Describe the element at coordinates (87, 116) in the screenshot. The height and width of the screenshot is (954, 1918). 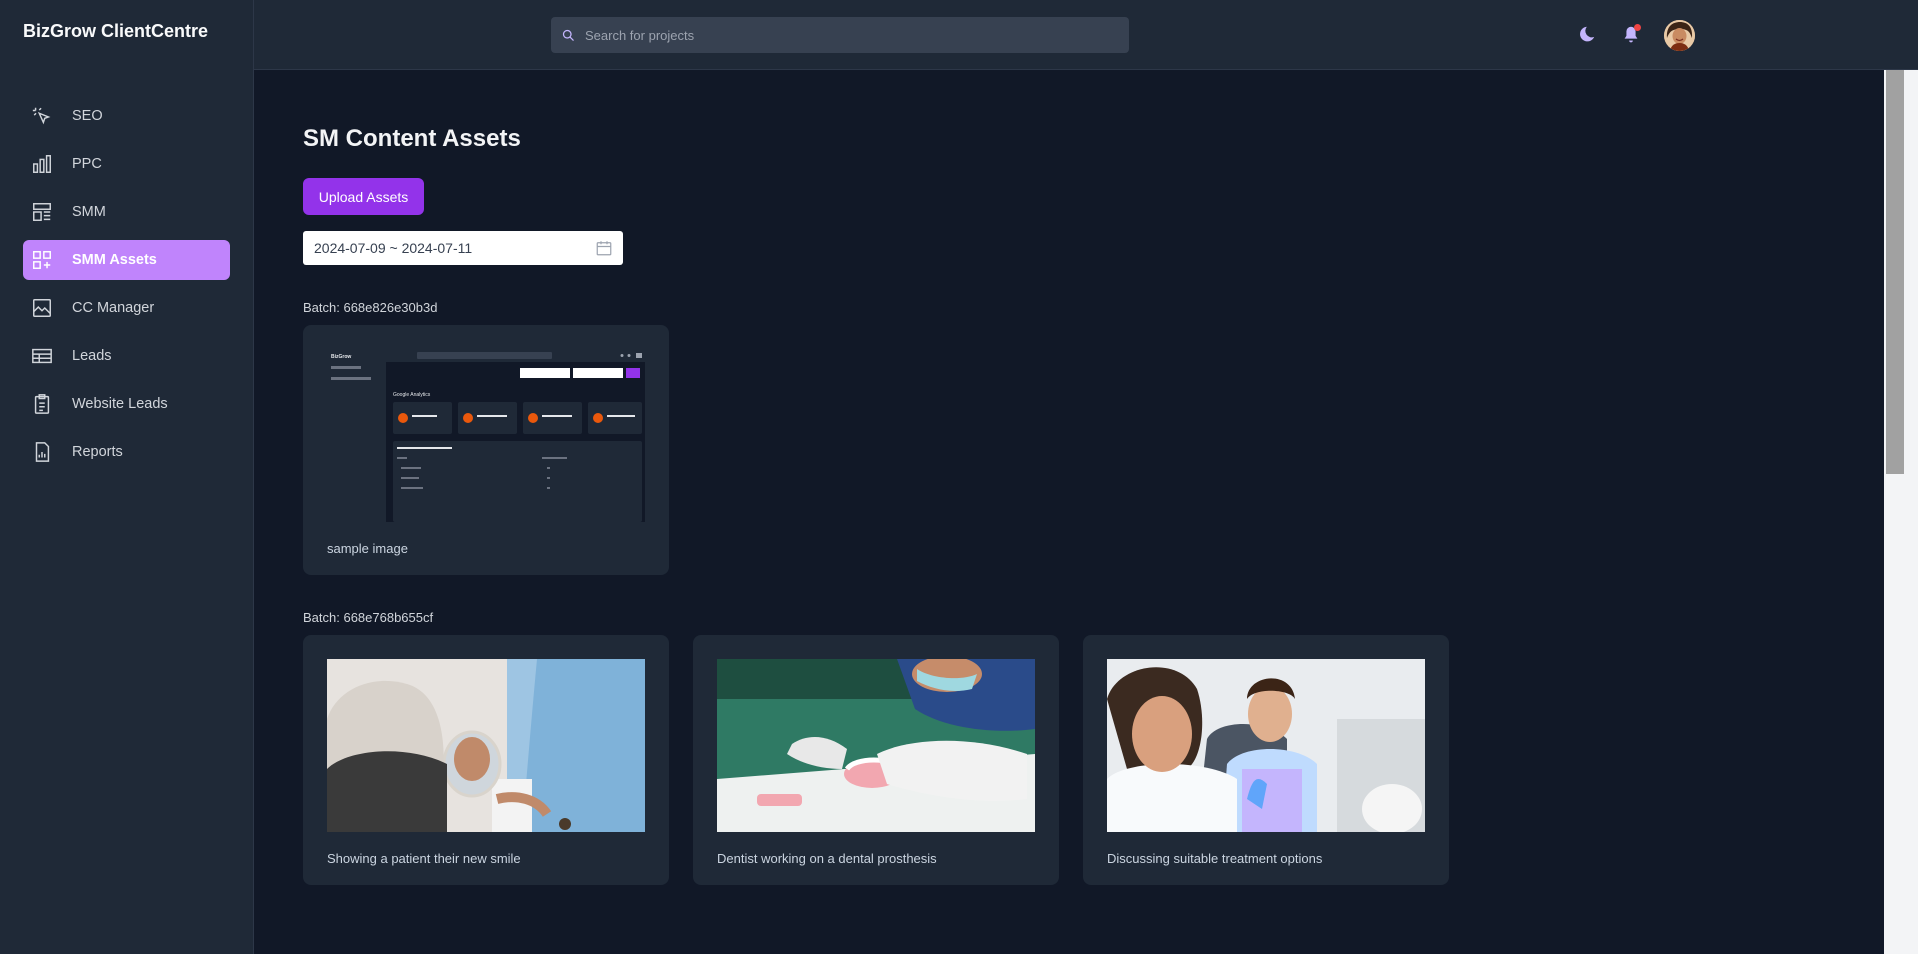
I see `sidebar-item-label: SEO` at that location.